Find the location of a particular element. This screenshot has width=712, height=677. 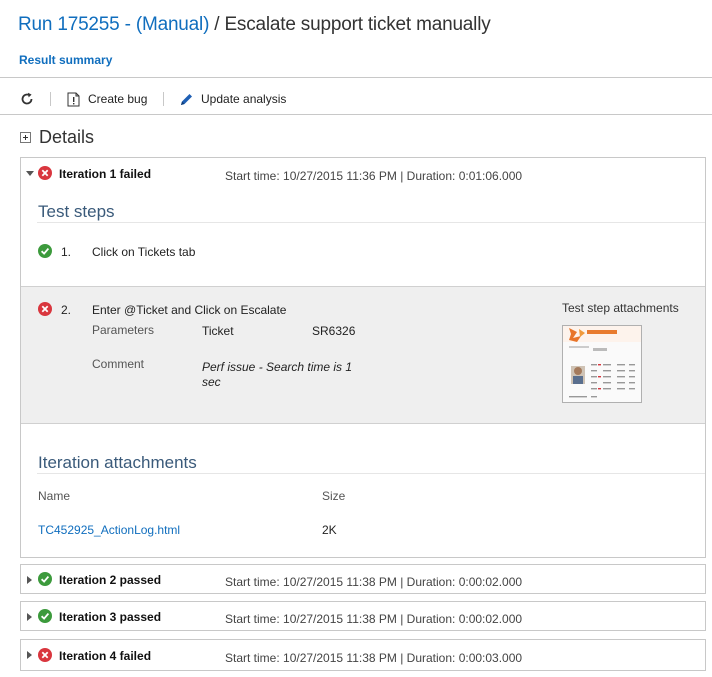

step-number: 1. is located at coordinates (66, 252).